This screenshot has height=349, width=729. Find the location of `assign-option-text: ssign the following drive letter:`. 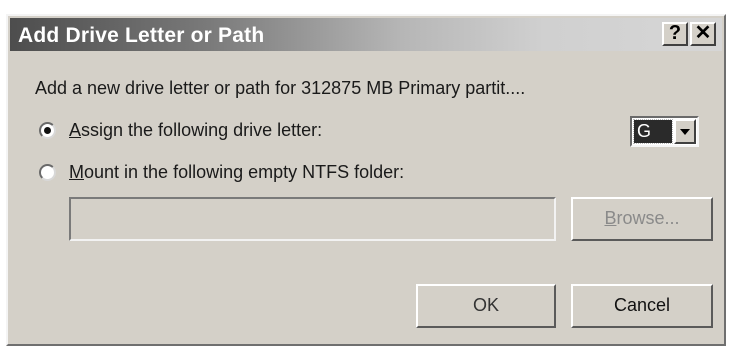

assign-option-text: ssign the following drive letter: is located at coordinates (202, 130).